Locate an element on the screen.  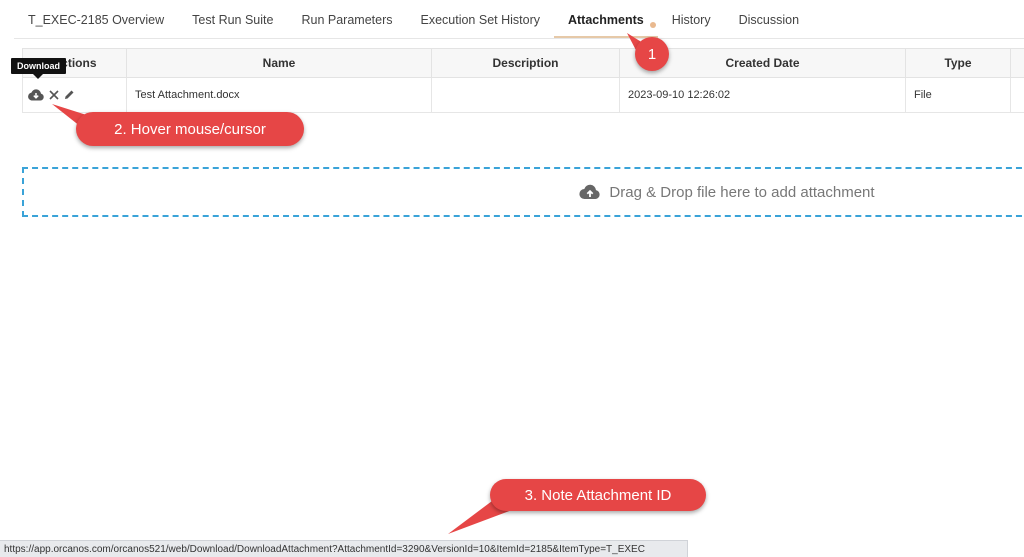
callout-text: 1 is located at coordinates (652, 54).